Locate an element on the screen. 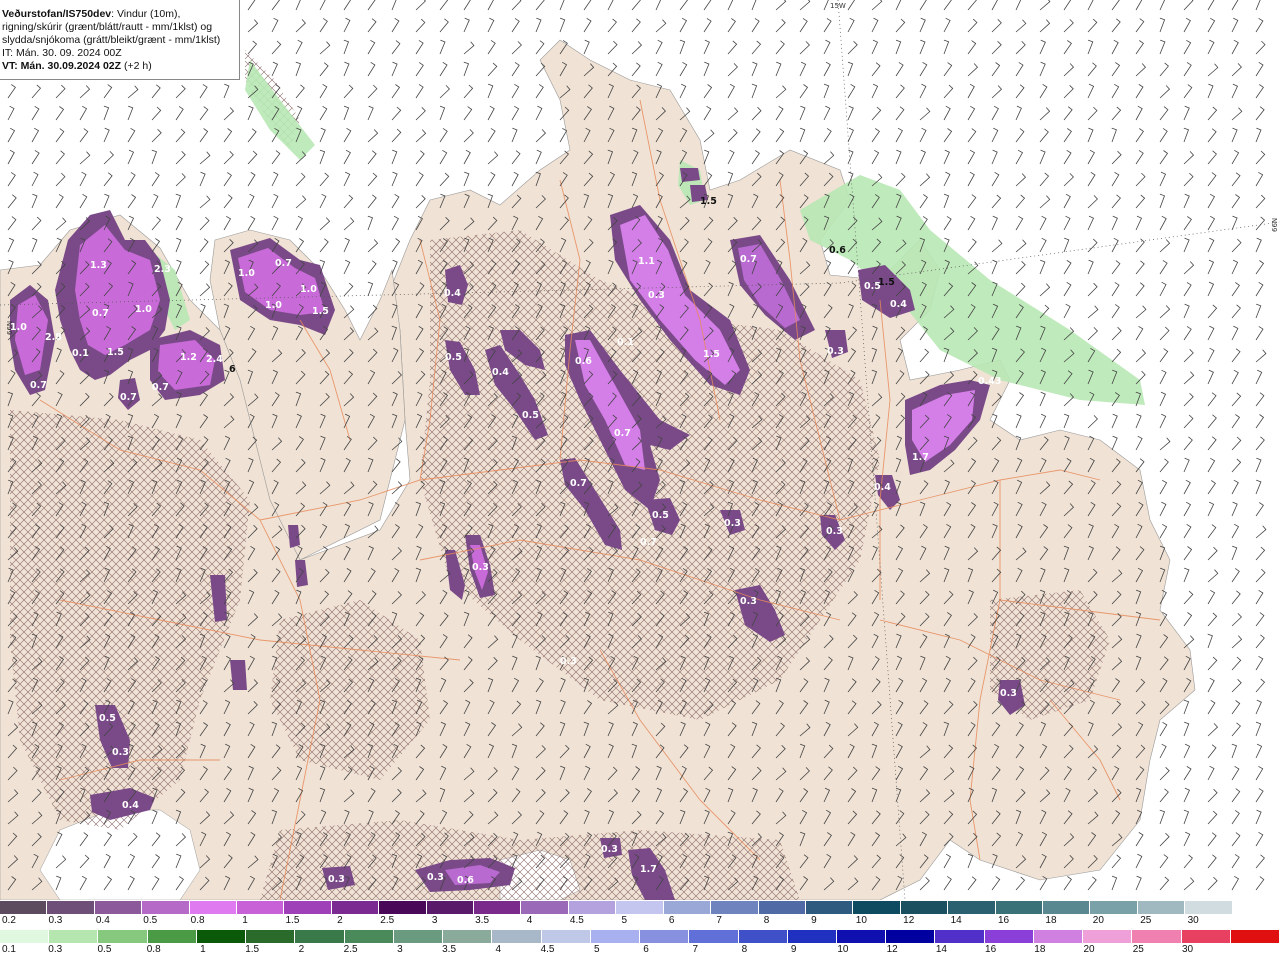 Image resolution: width=1280 pixels, height=959 pixels. grid-label-lat-right: 66N is located at coordinates (1275, 225).